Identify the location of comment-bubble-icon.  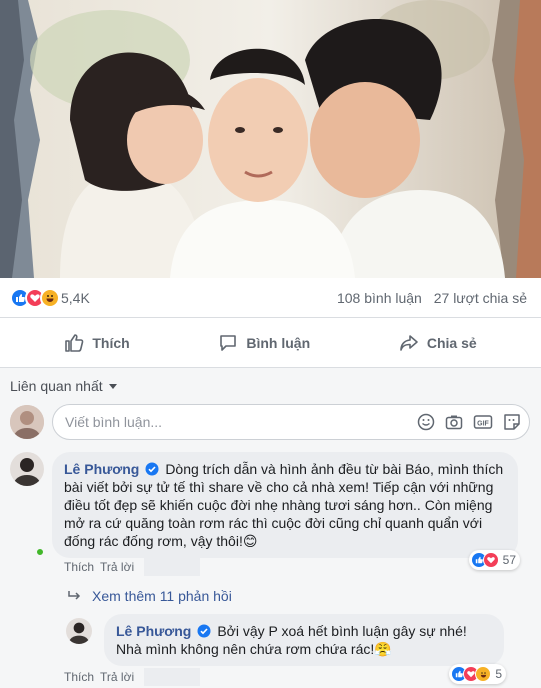
(228, 342).